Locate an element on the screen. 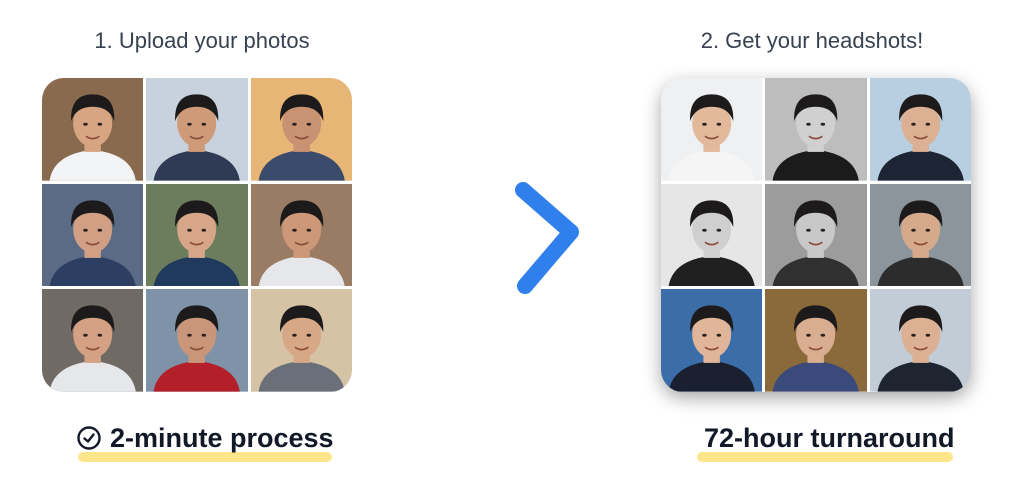 This screenshot has width=1024, height=483. clock-check-icon is located at coordinates (89, 438).